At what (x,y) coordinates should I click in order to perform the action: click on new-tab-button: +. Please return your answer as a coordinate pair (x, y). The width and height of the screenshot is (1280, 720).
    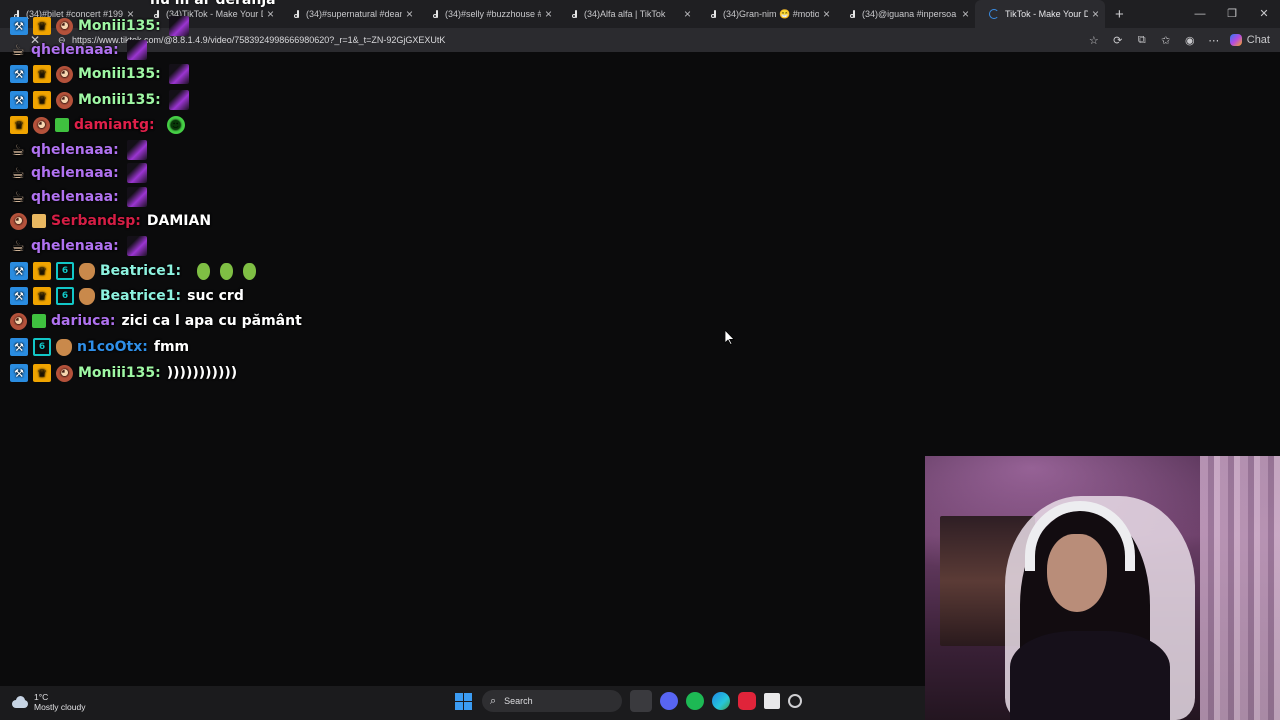
    Looking at the image, I should click on (1119, 14).